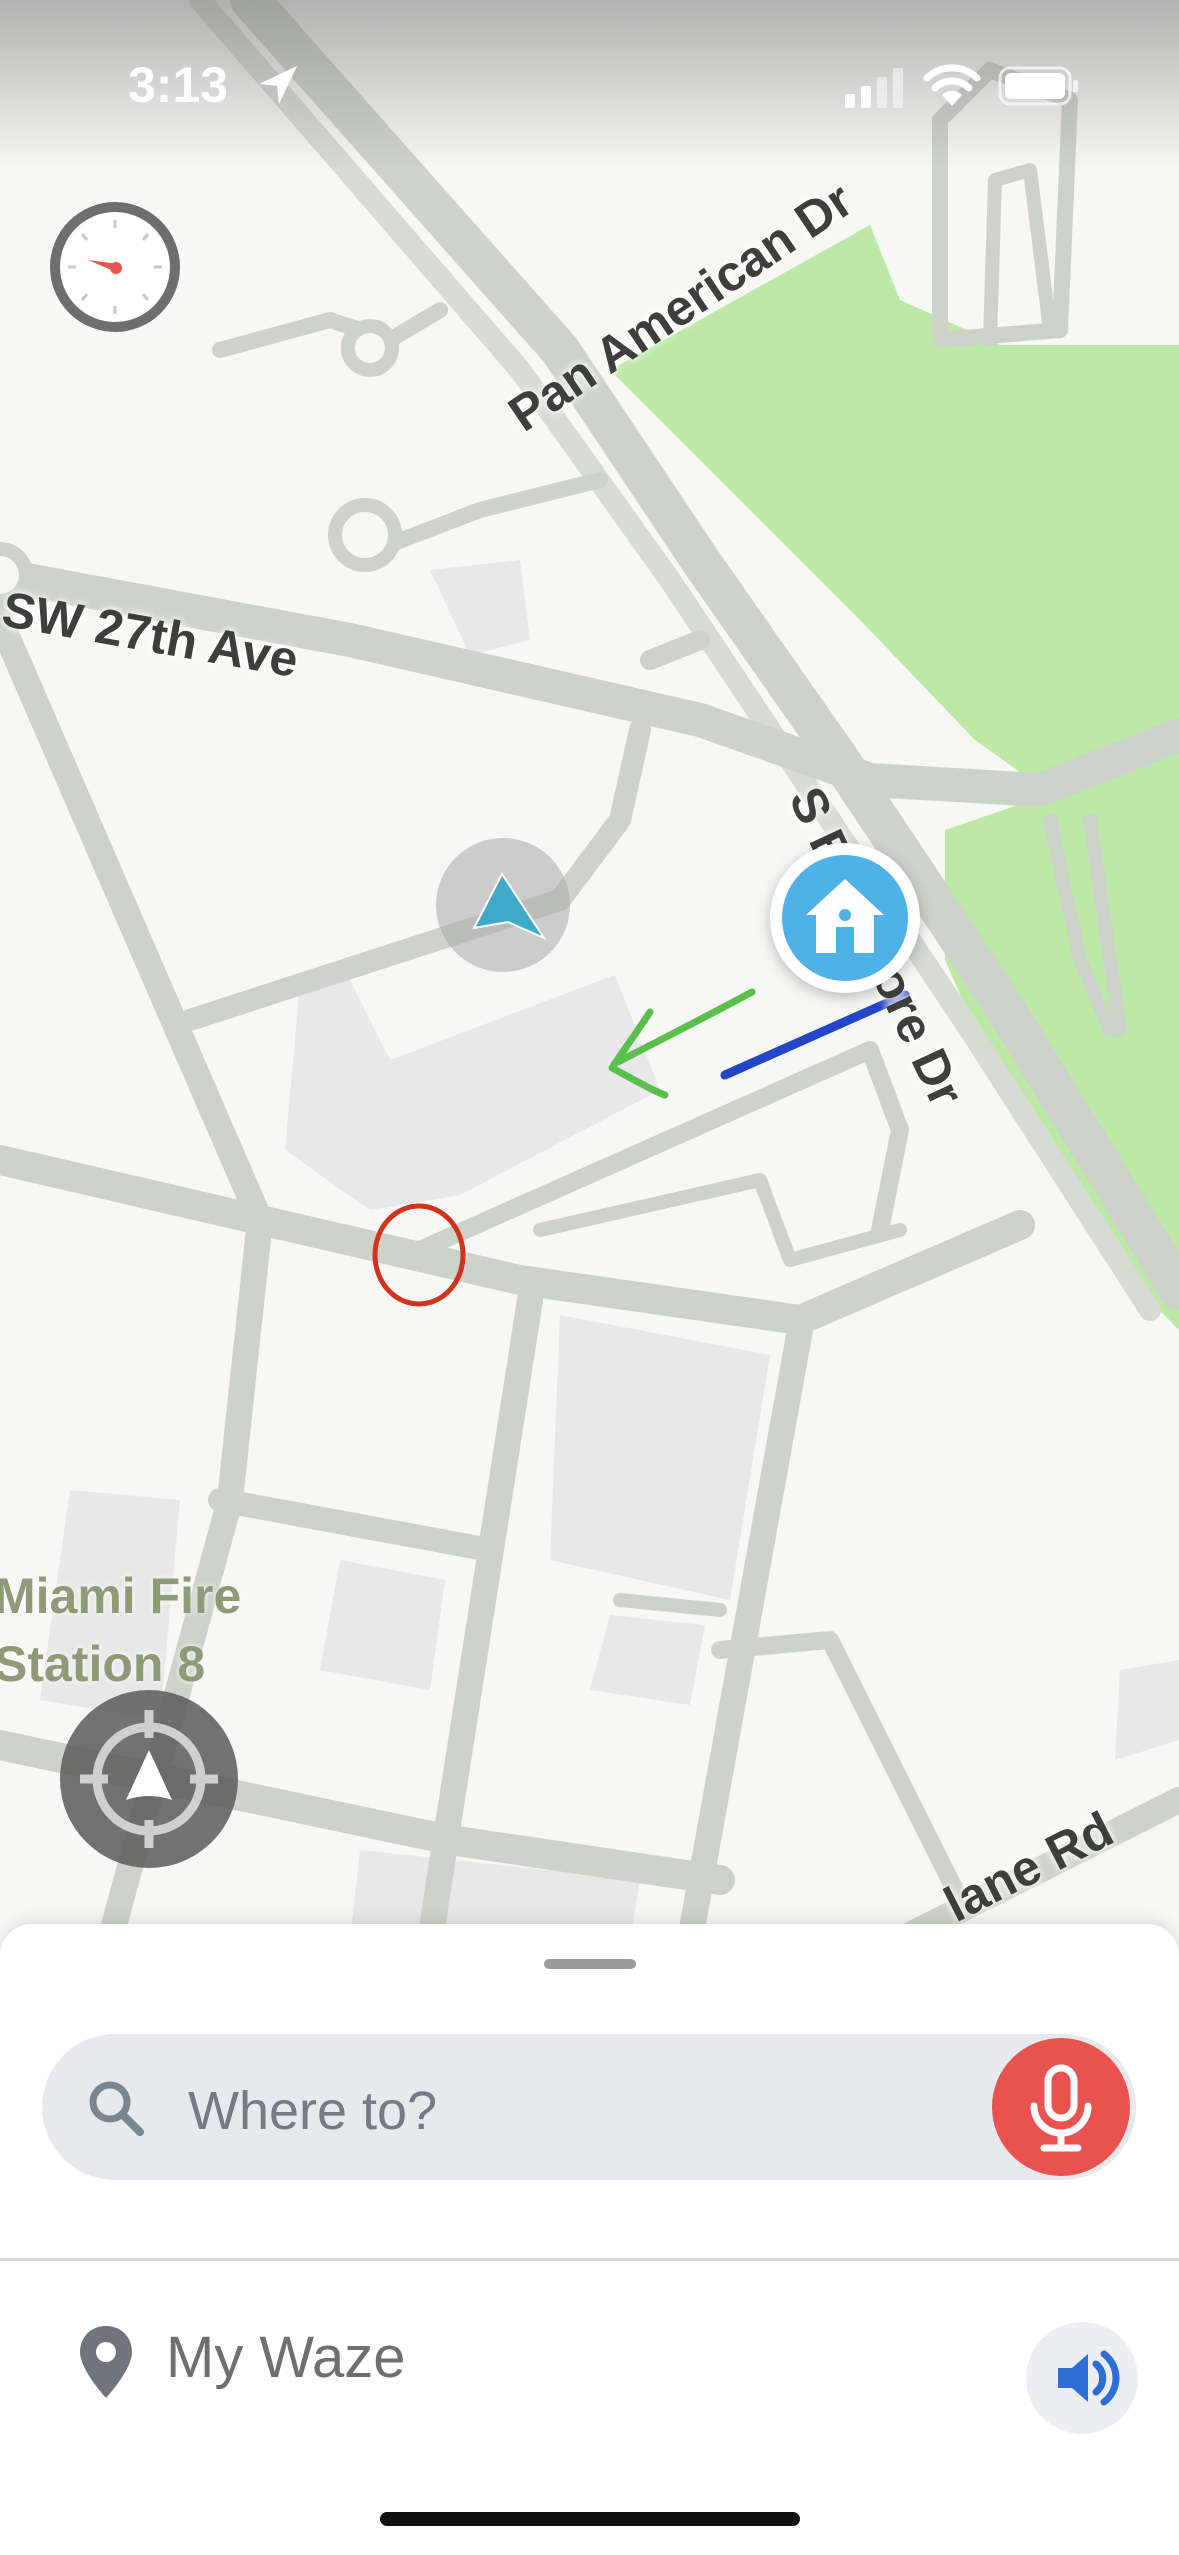 The width and height of the screenshot is (1179, 2555). What do you see at coordinates (874, 88) in the screenshot?
I see `cellular-signal-icon` at bounding box center [874, 88].